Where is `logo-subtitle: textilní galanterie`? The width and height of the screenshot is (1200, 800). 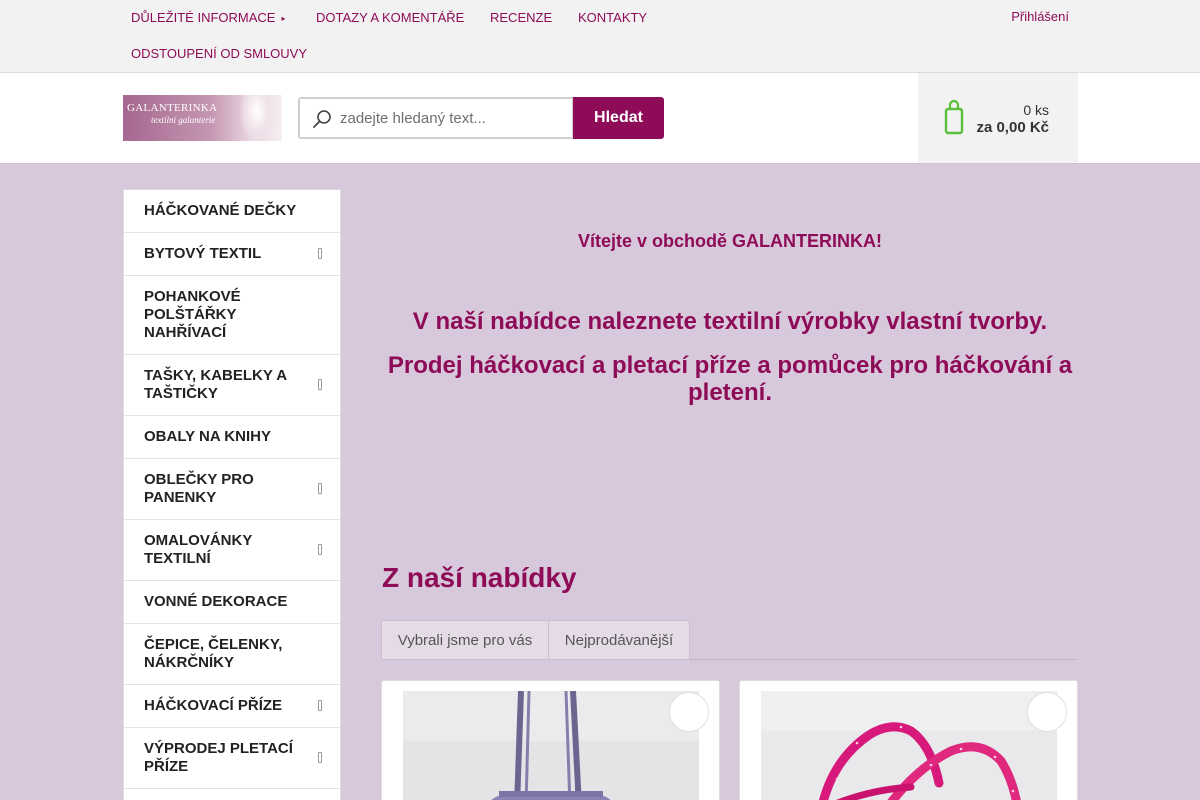
logo-subtitle: textilní galanterie is located at coordinates (183, 120).